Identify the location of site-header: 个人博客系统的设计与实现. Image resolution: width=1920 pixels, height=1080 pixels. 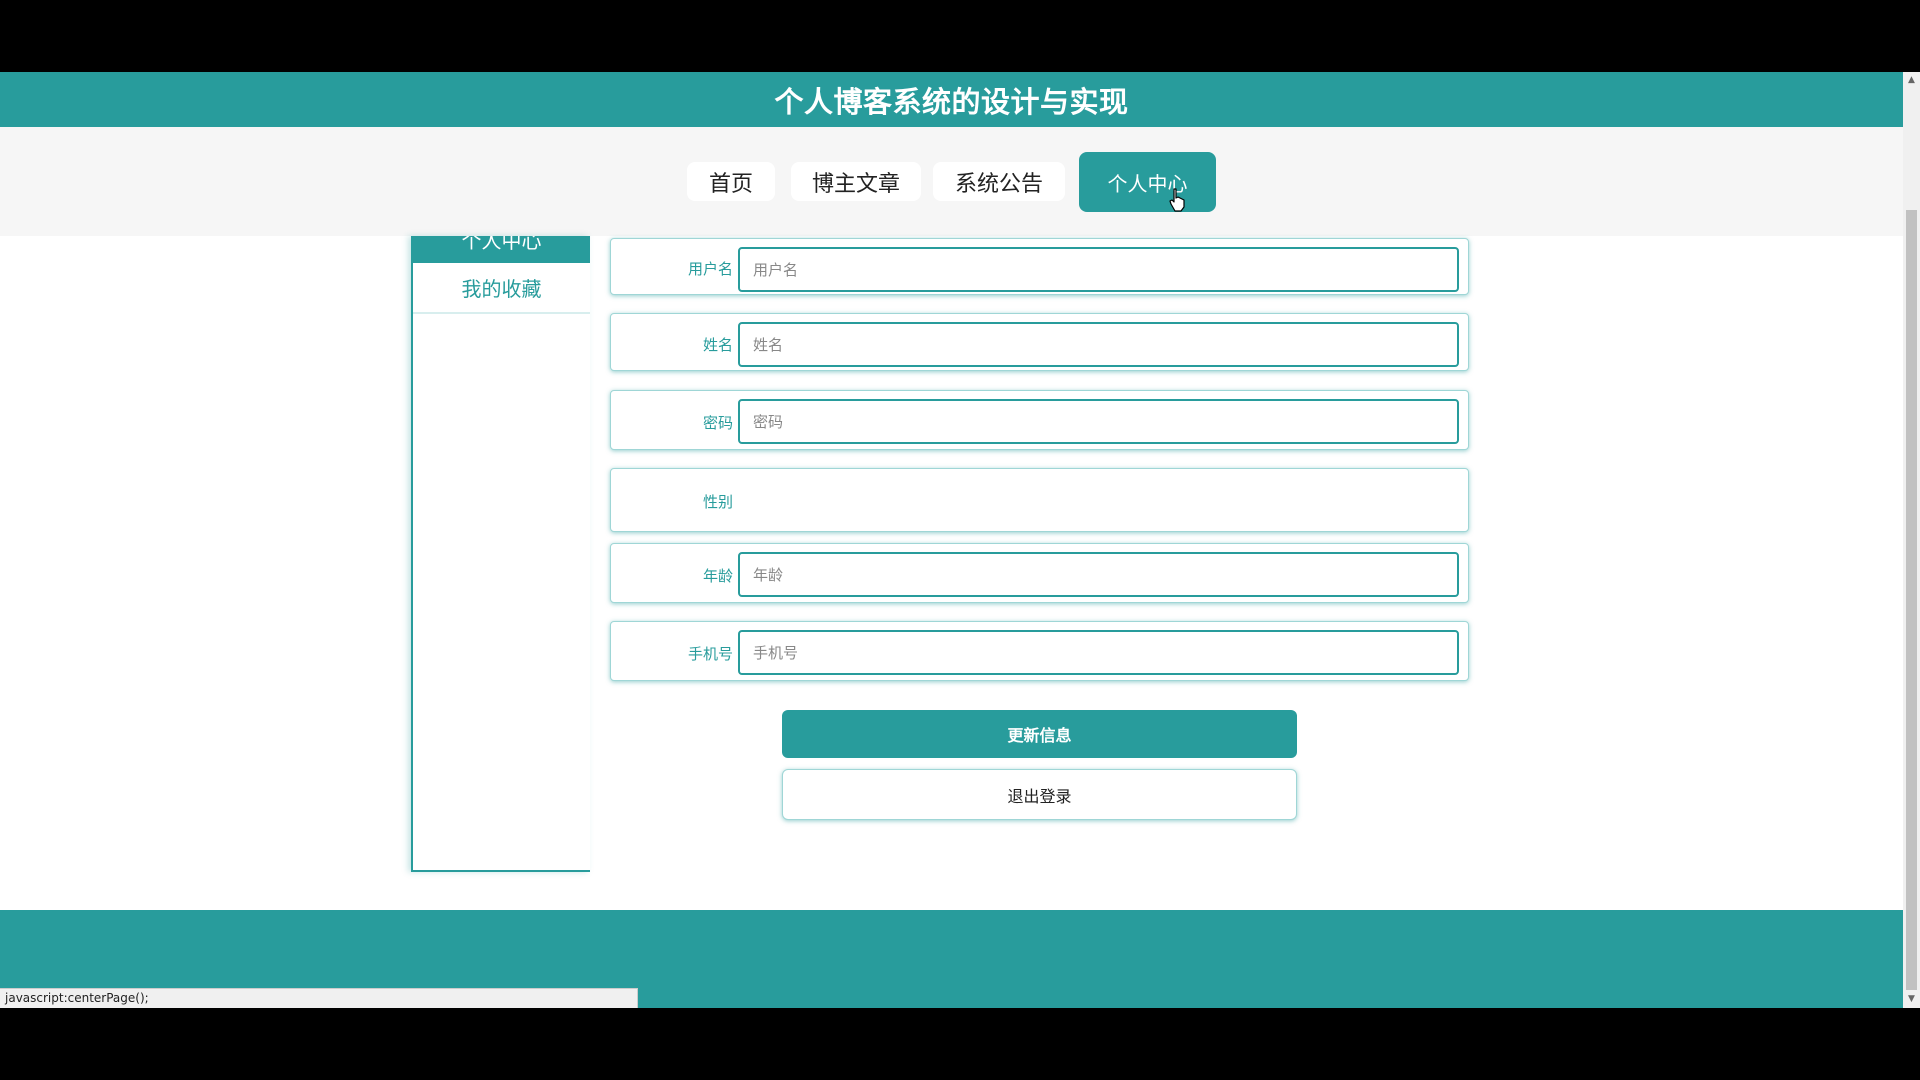
(951, 99).